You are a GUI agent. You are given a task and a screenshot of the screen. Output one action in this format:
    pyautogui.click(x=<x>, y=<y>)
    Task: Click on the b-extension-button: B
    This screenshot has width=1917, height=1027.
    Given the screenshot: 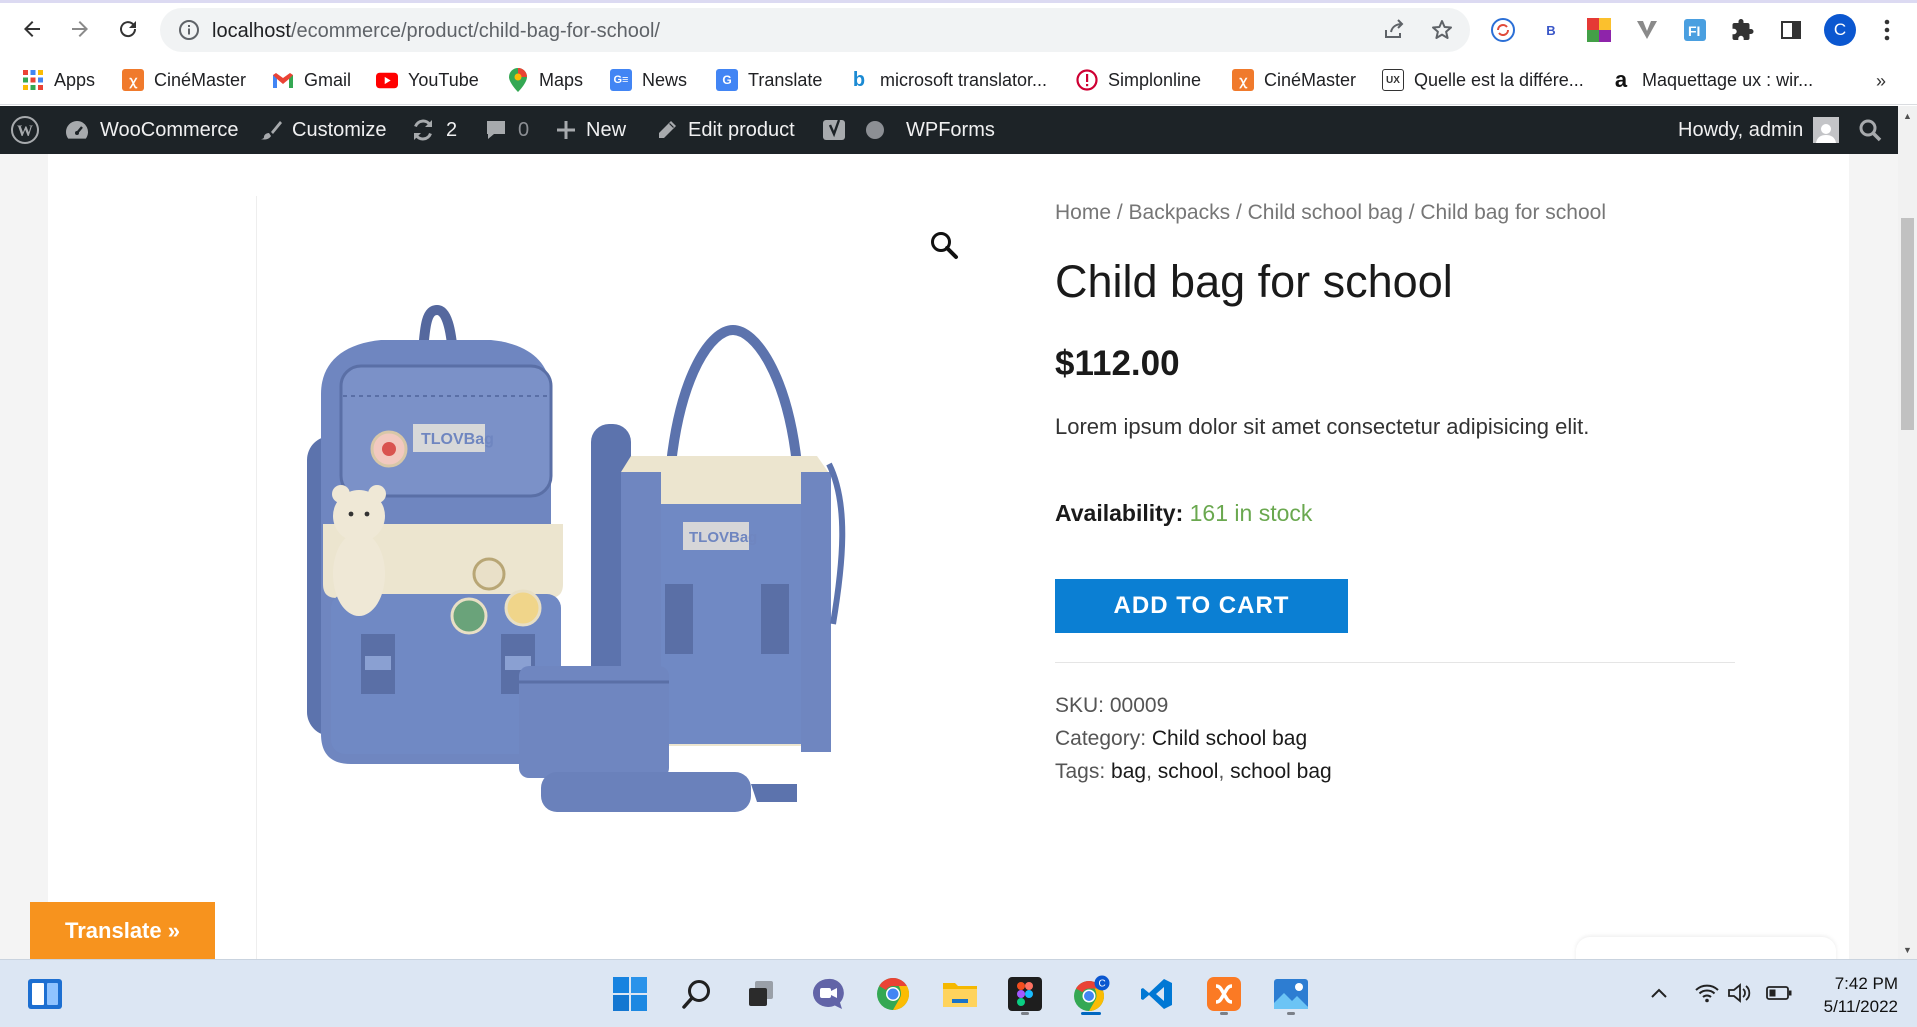 What is the action you would take?
    pyautogui.click(x=1551, y=30)
    